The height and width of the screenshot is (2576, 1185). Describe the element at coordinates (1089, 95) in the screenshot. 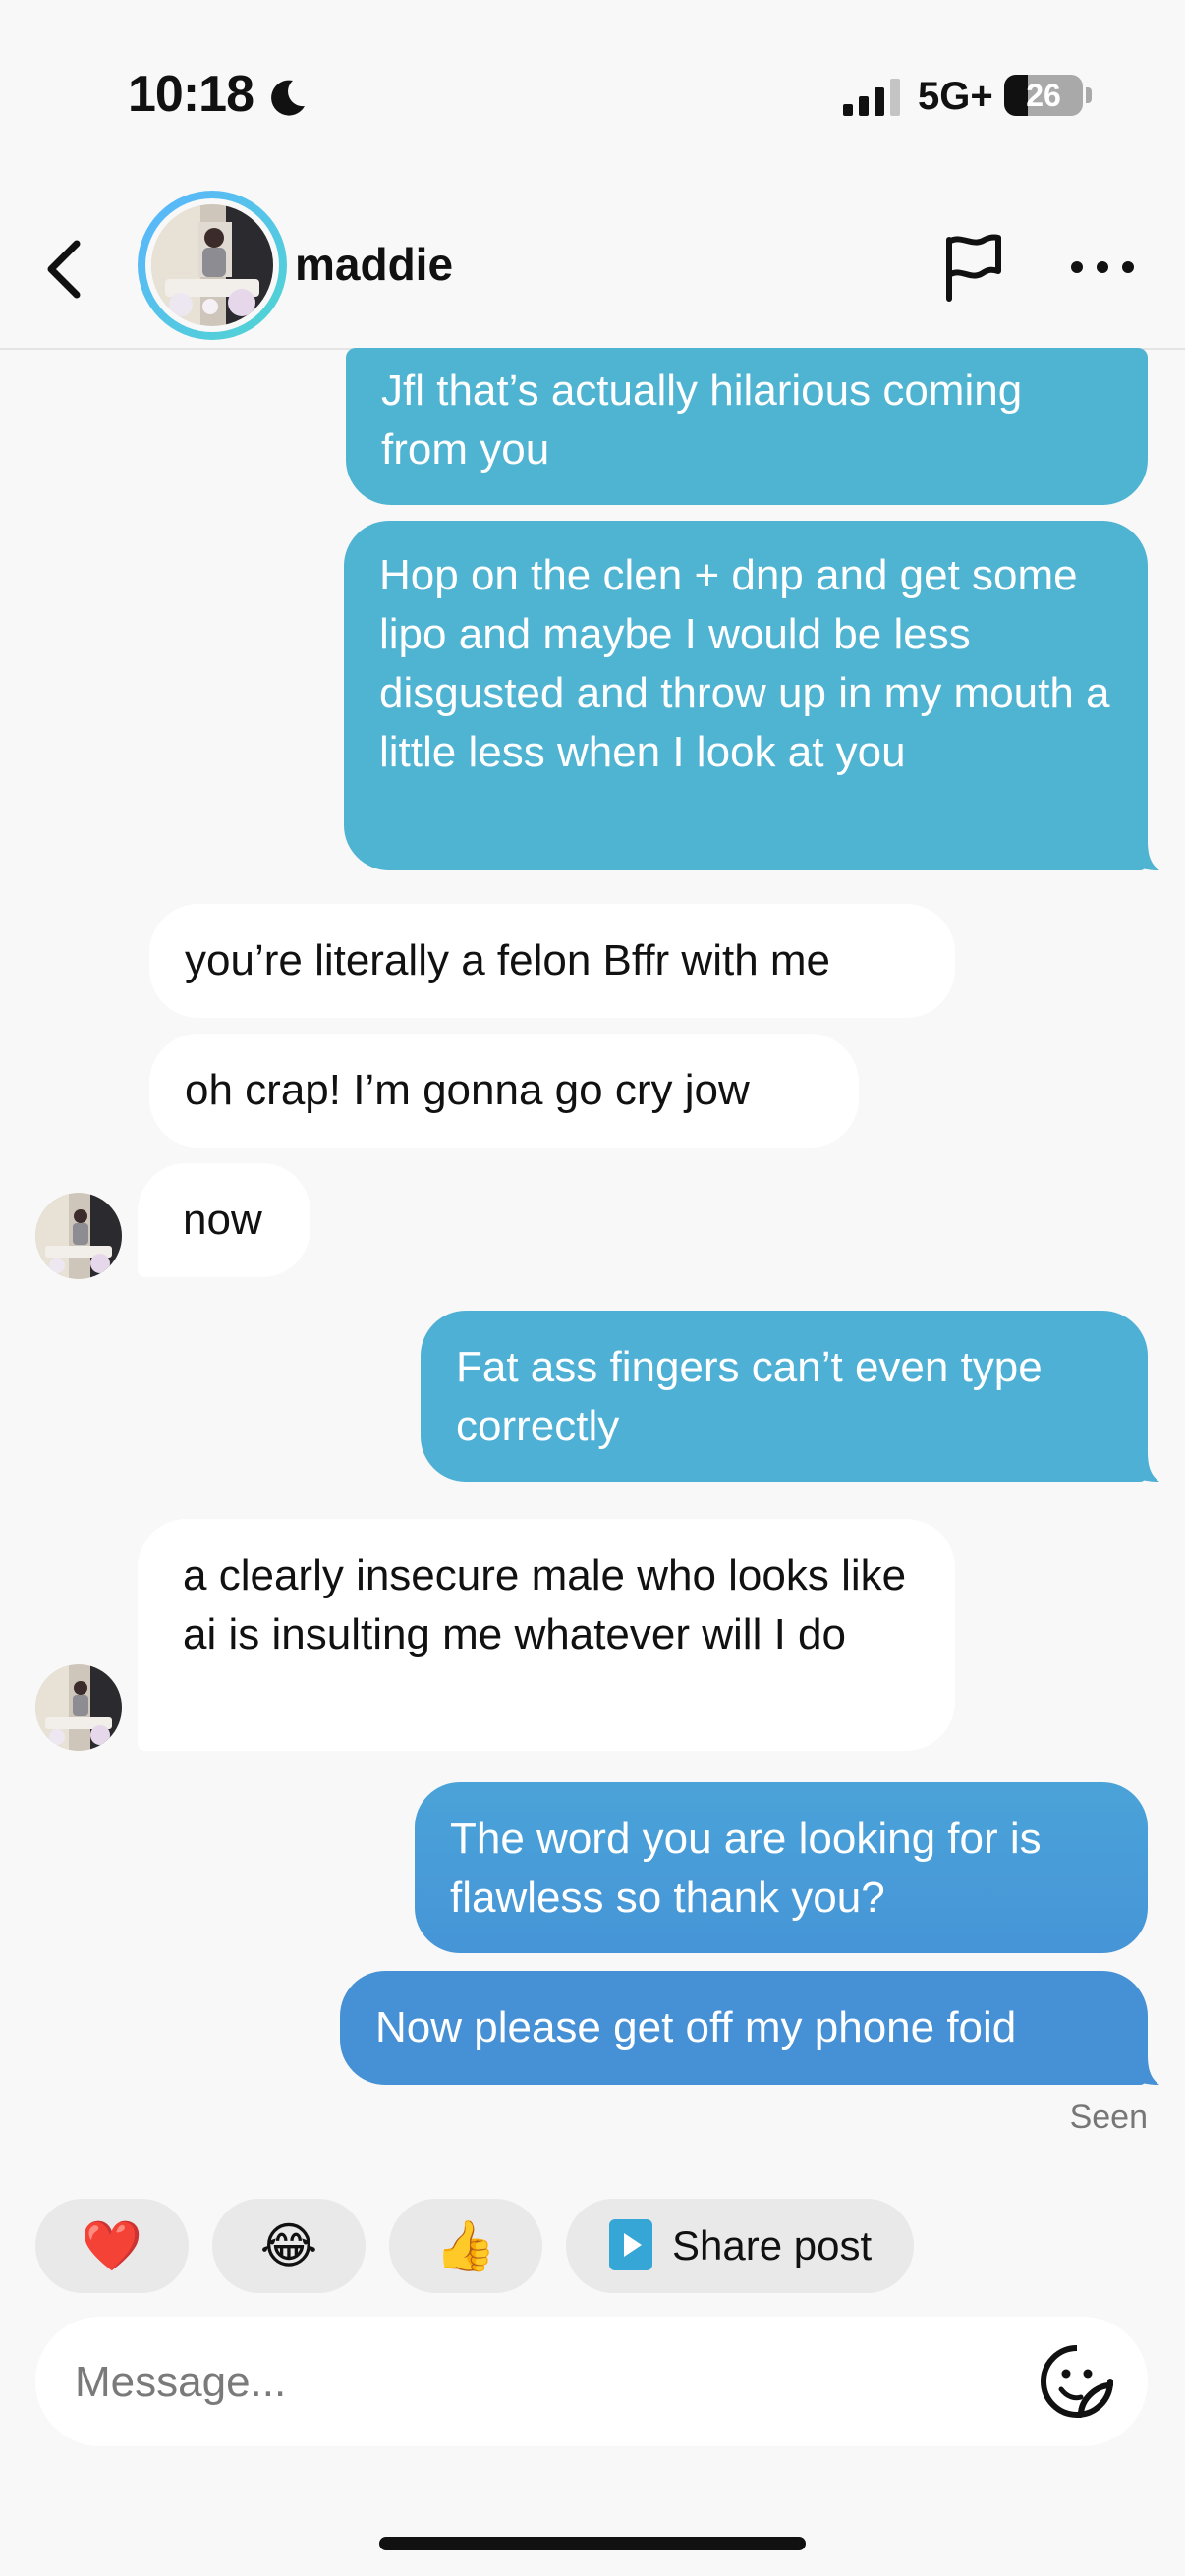

I see `battery-tip` at that location.